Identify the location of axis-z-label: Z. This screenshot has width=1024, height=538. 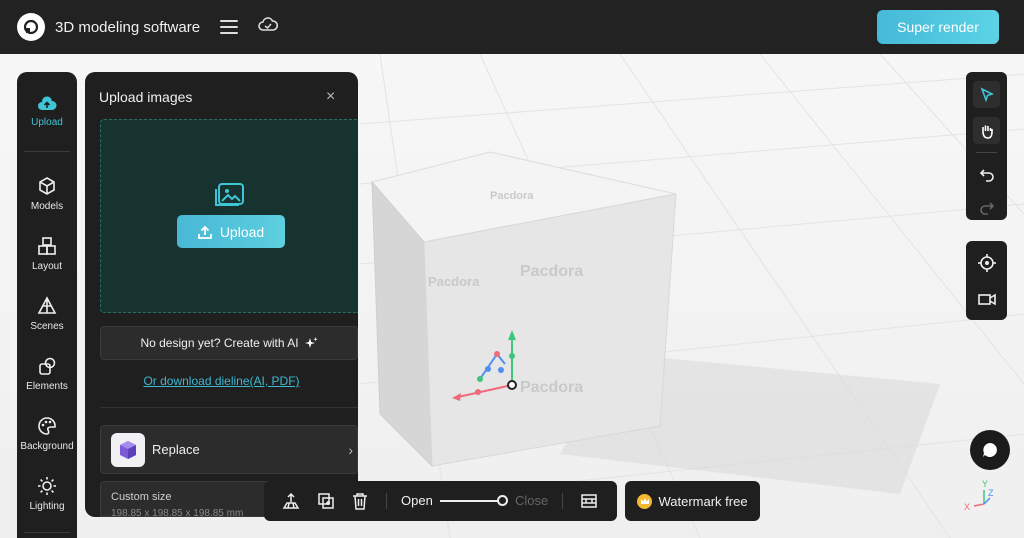
(991, 493).